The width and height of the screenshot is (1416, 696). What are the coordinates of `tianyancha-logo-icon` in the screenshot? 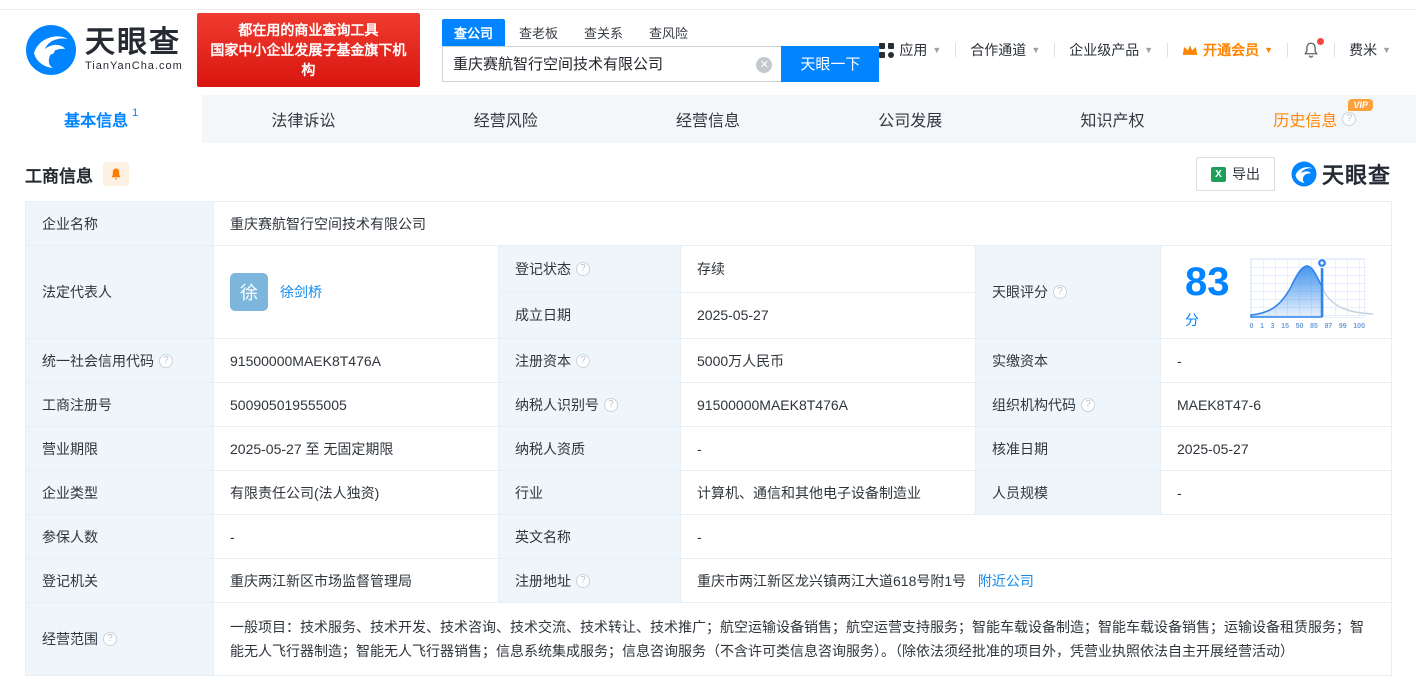 It's located at (51, 50).